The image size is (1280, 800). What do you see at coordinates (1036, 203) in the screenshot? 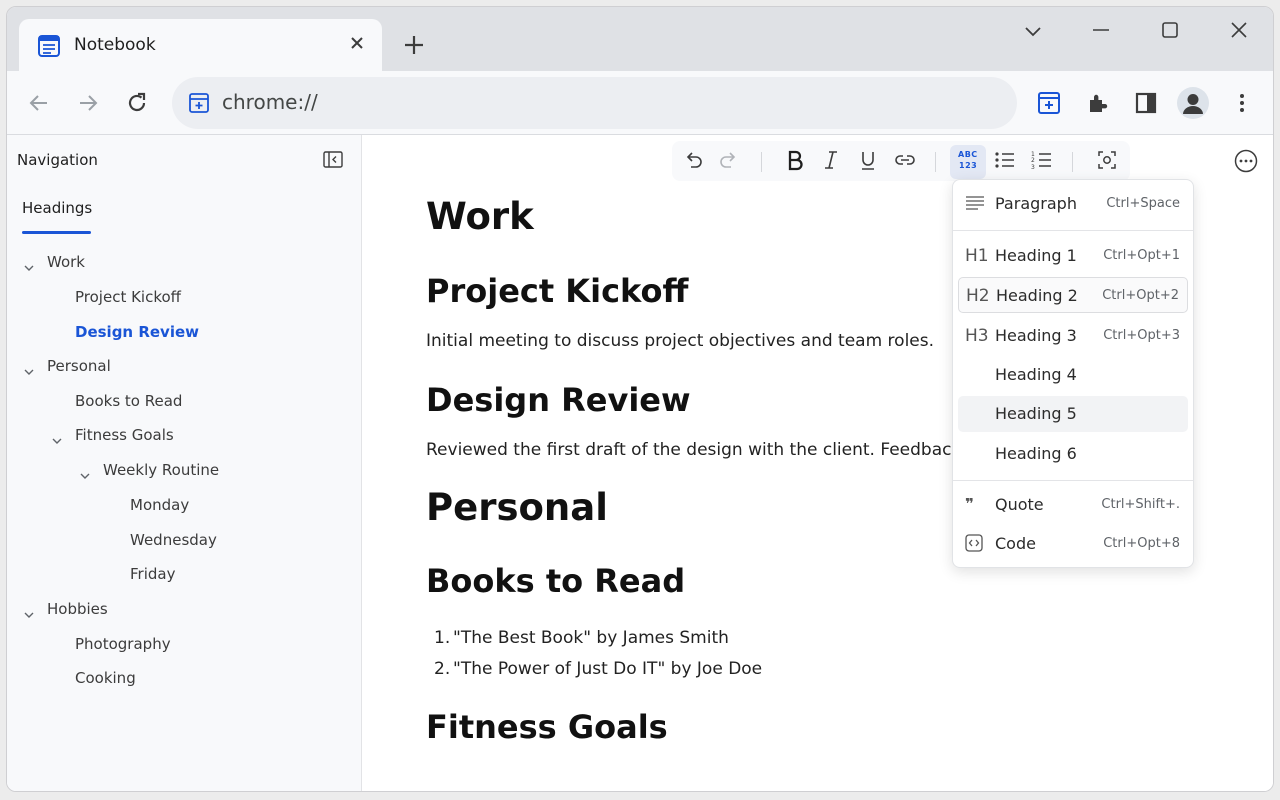
I see `menu-item-label: Paragraph` at bounding box center [1036, 203].